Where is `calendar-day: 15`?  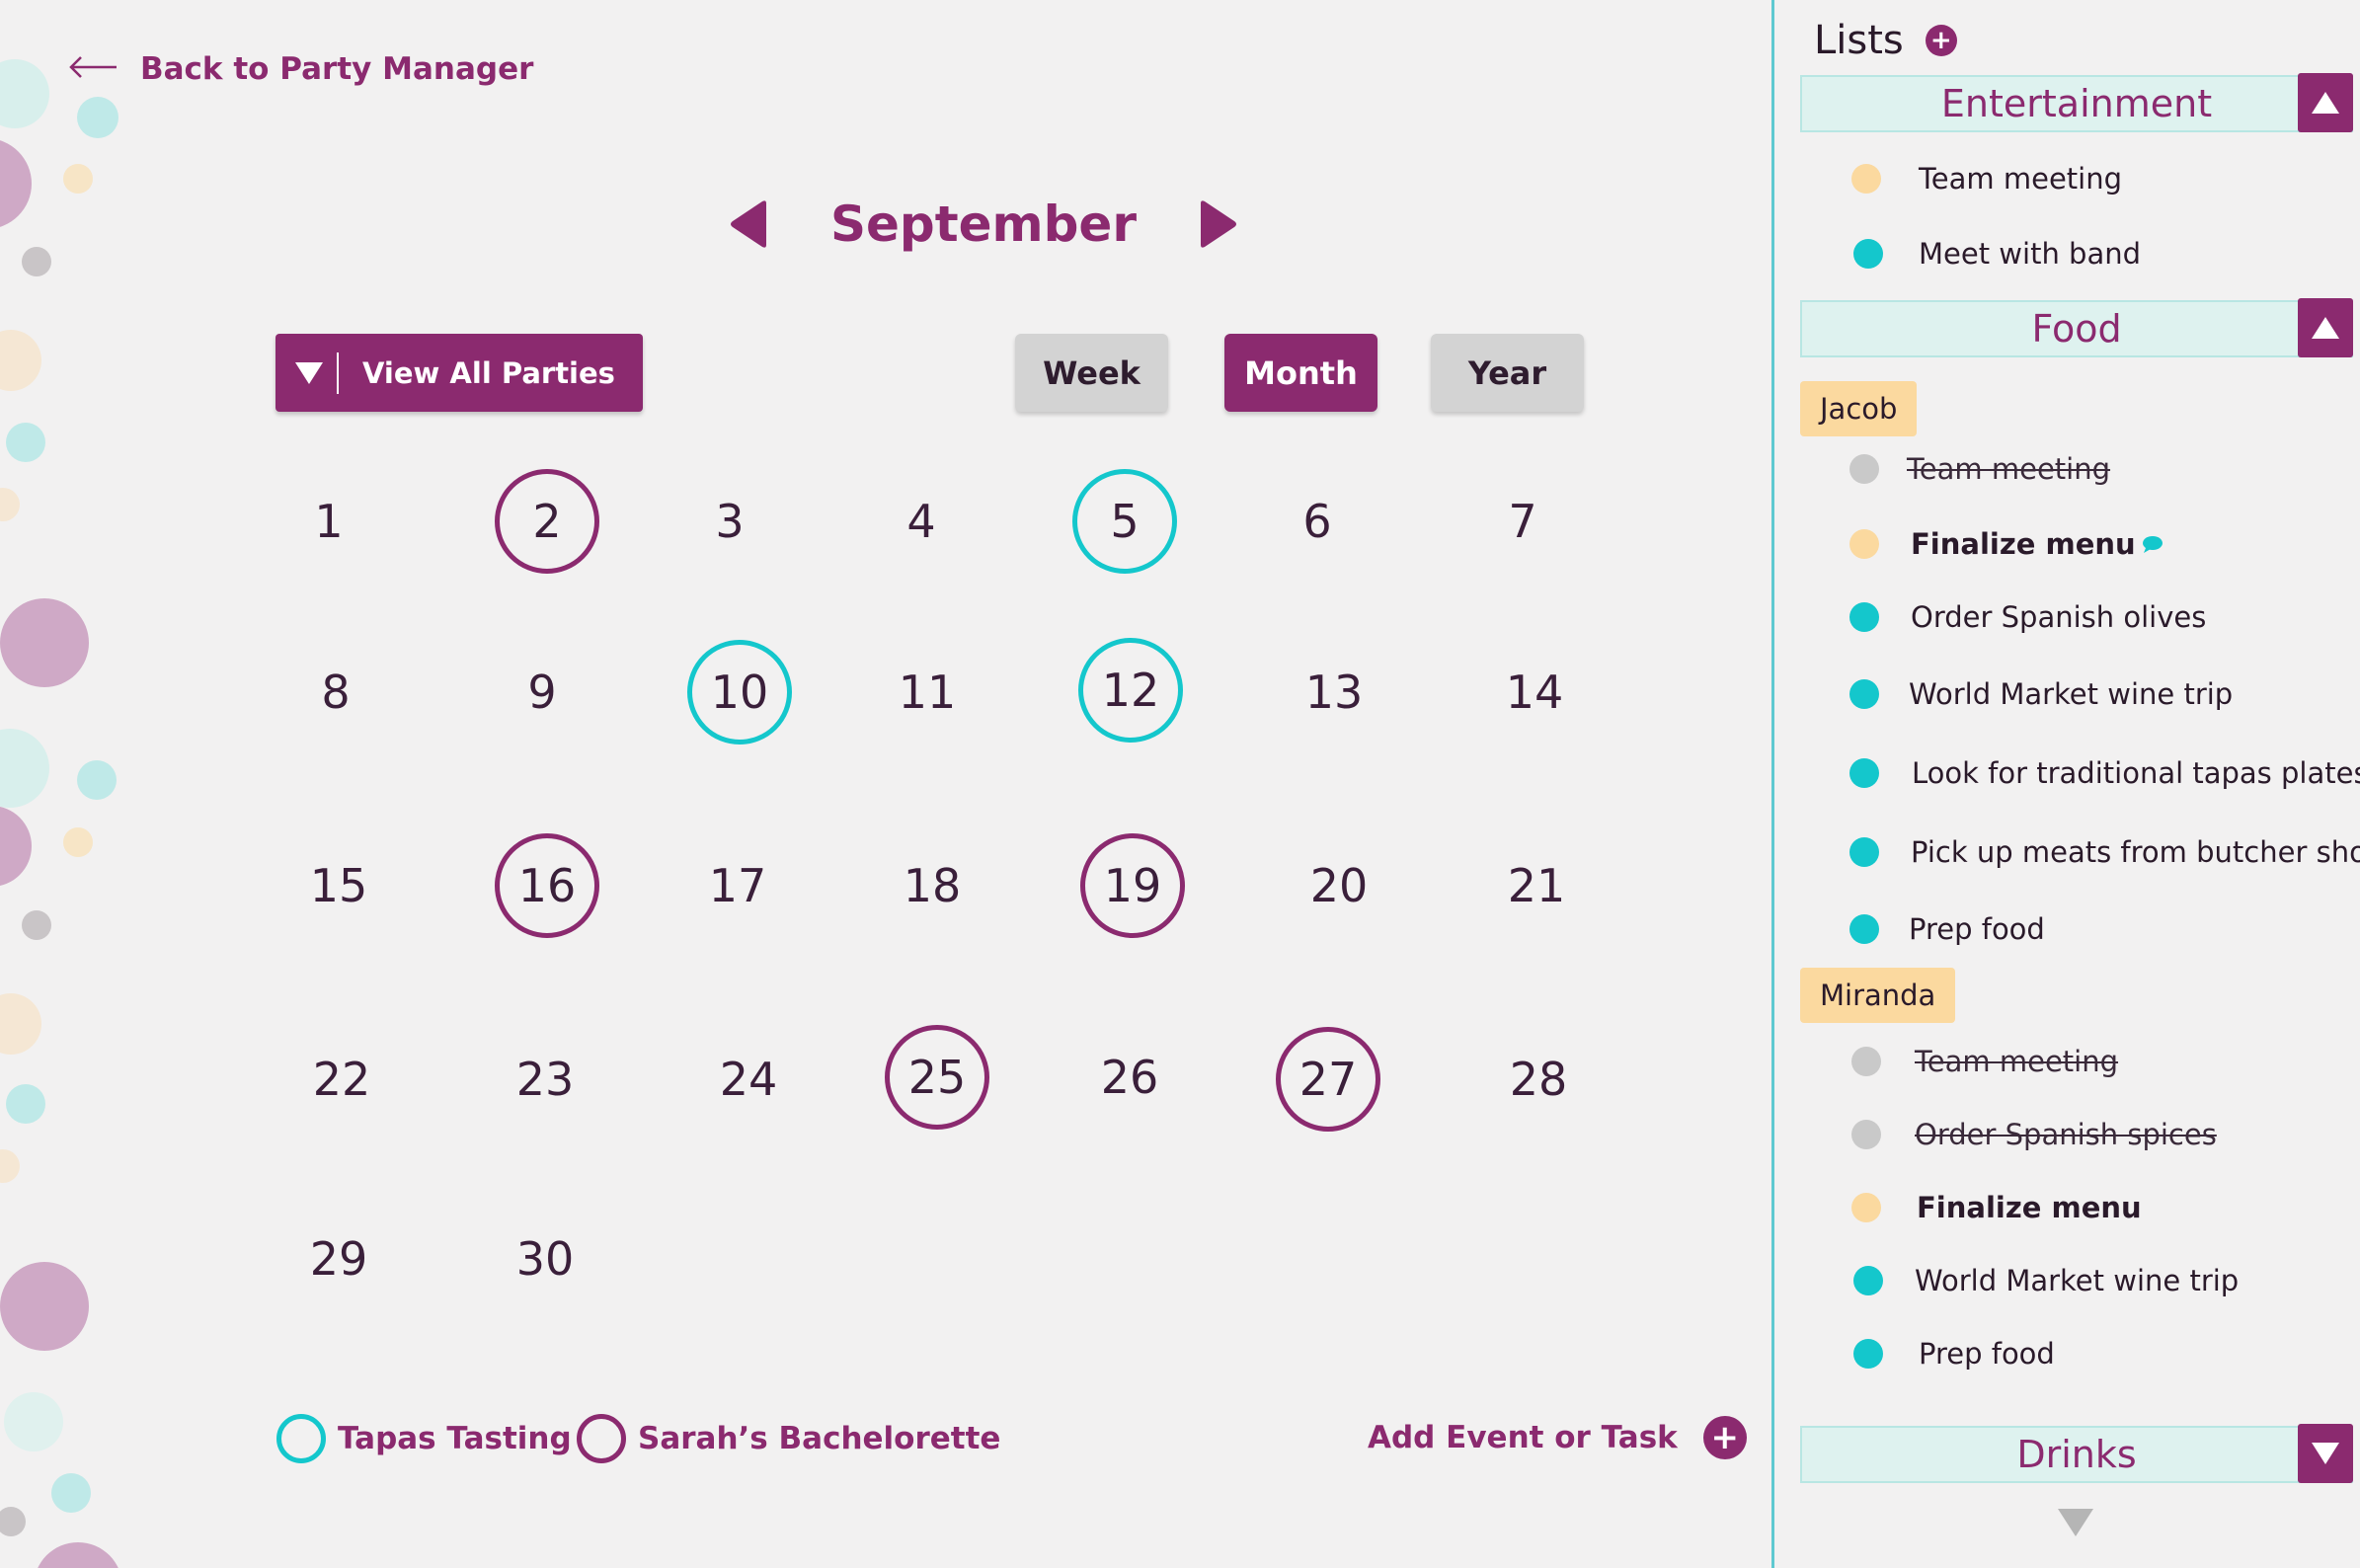 calendar-day: 15 is located at coordinates (338, 886).